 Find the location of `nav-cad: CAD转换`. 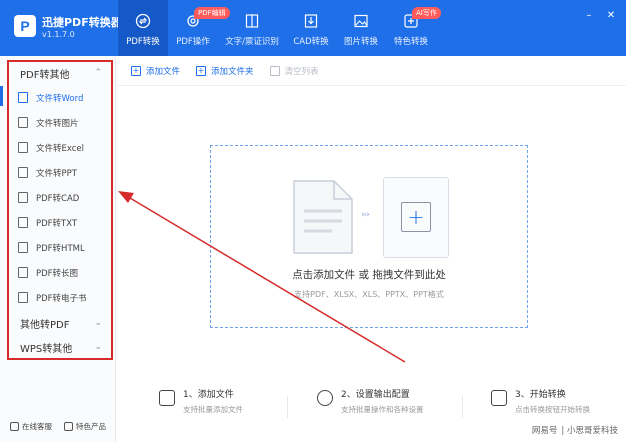

nav-cad: CAD转换 is located at coordinates (311, 28).